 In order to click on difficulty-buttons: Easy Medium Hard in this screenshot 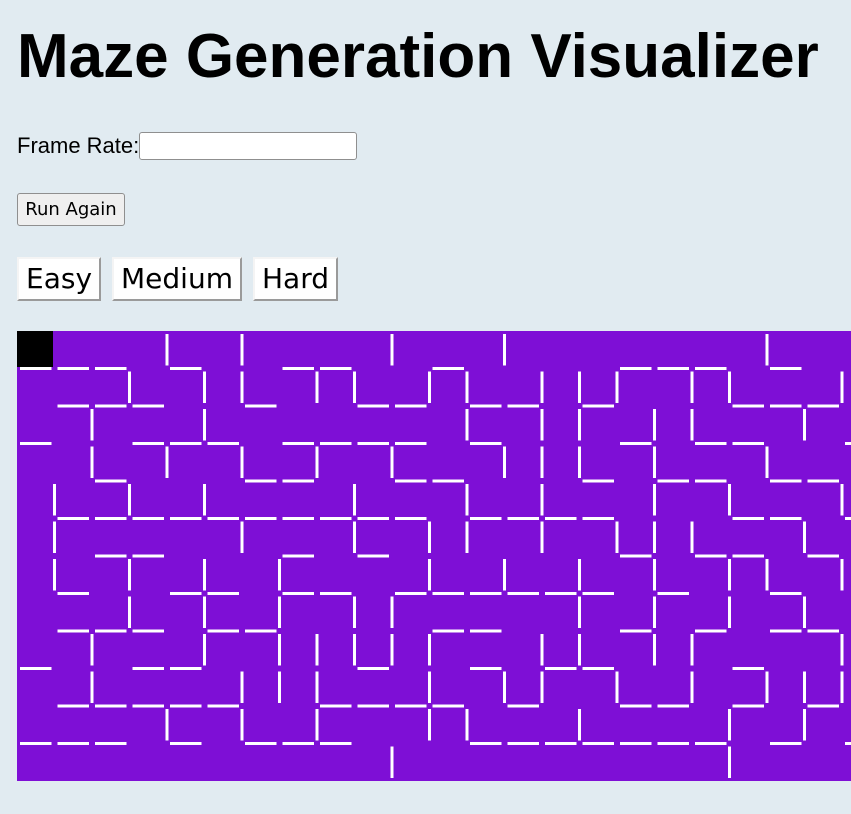, I will do `click(177, 279)`.